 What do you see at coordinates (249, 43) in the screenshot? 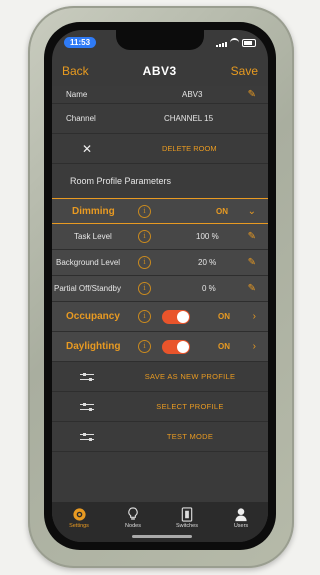
I see `battery-icon` at bounding box center [249, 43].